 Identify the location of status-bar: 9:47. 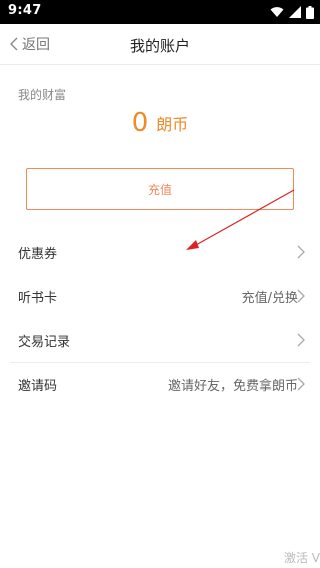
(160, 12).